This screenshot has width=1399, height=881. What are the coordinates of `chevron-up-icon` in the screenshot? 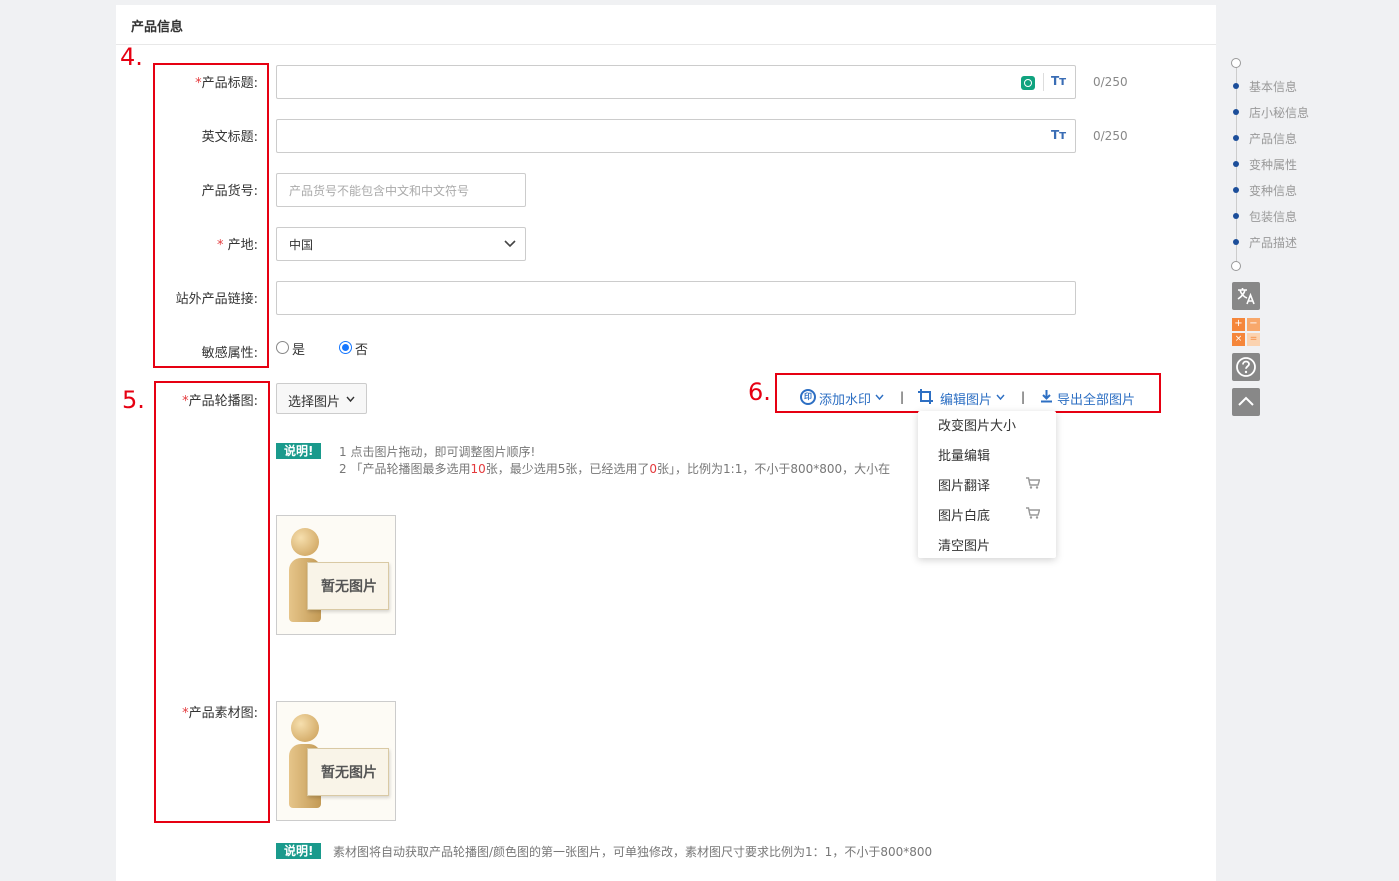 It's located at (1246, 402).